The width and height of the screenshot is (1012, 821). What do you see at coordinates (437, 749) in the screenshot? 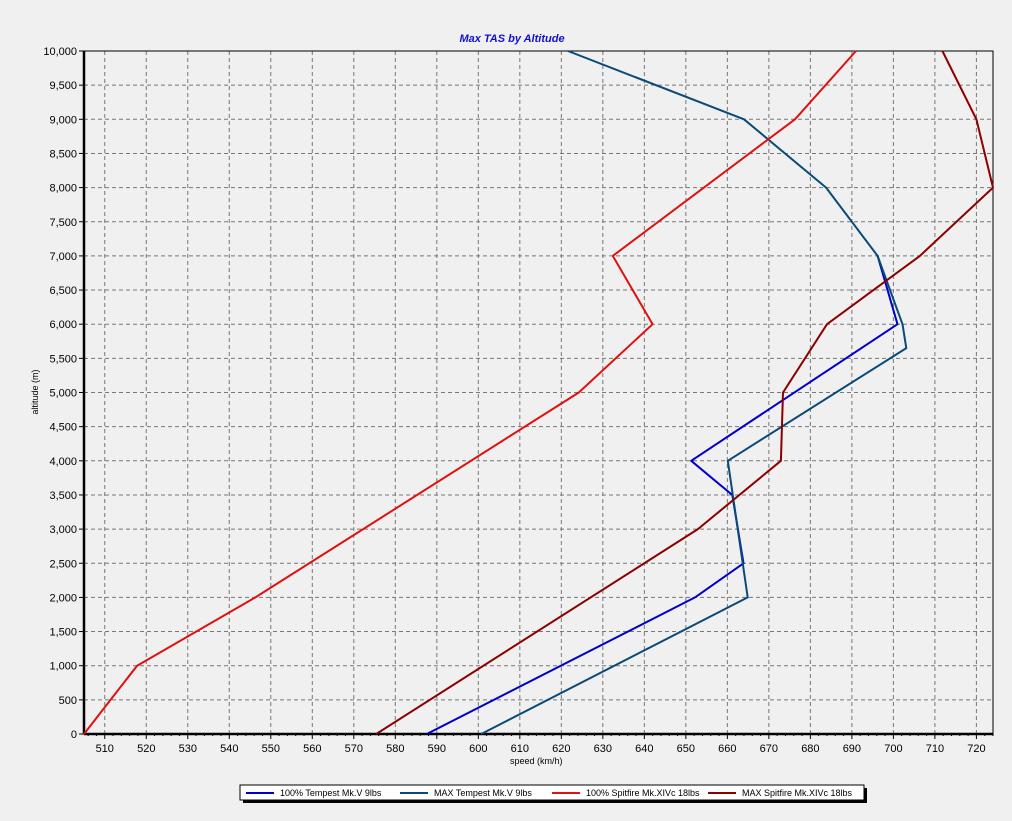
I see `x-tick-label: 590` at bounding box center [437, 749].